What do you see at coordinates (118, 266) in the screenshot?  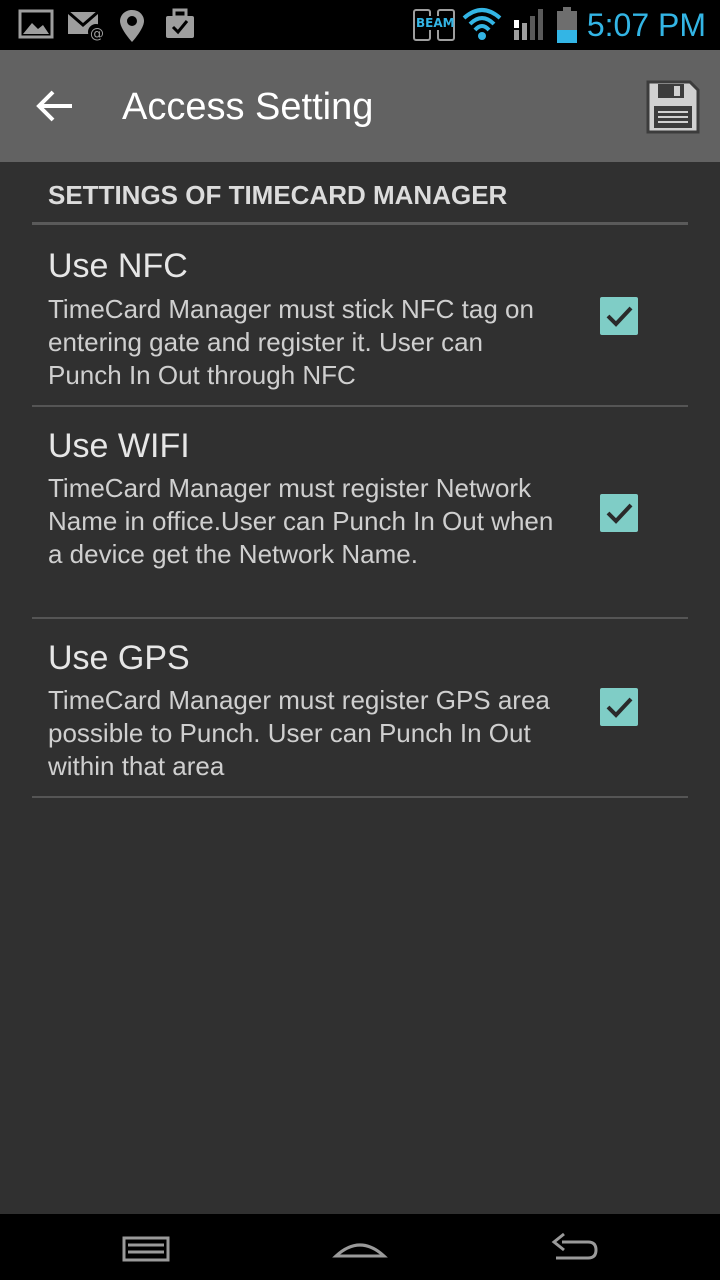 I see `pref-title: Use NFC` at bounding box center [118, 266].